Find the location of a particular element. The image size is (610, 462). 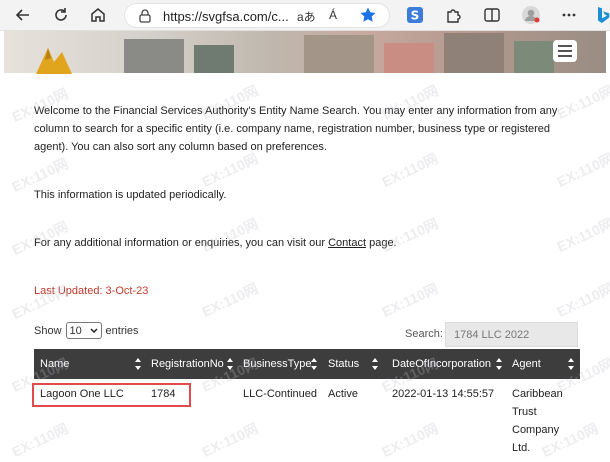

agent-line: Trust is located at coordinates (524, 412).